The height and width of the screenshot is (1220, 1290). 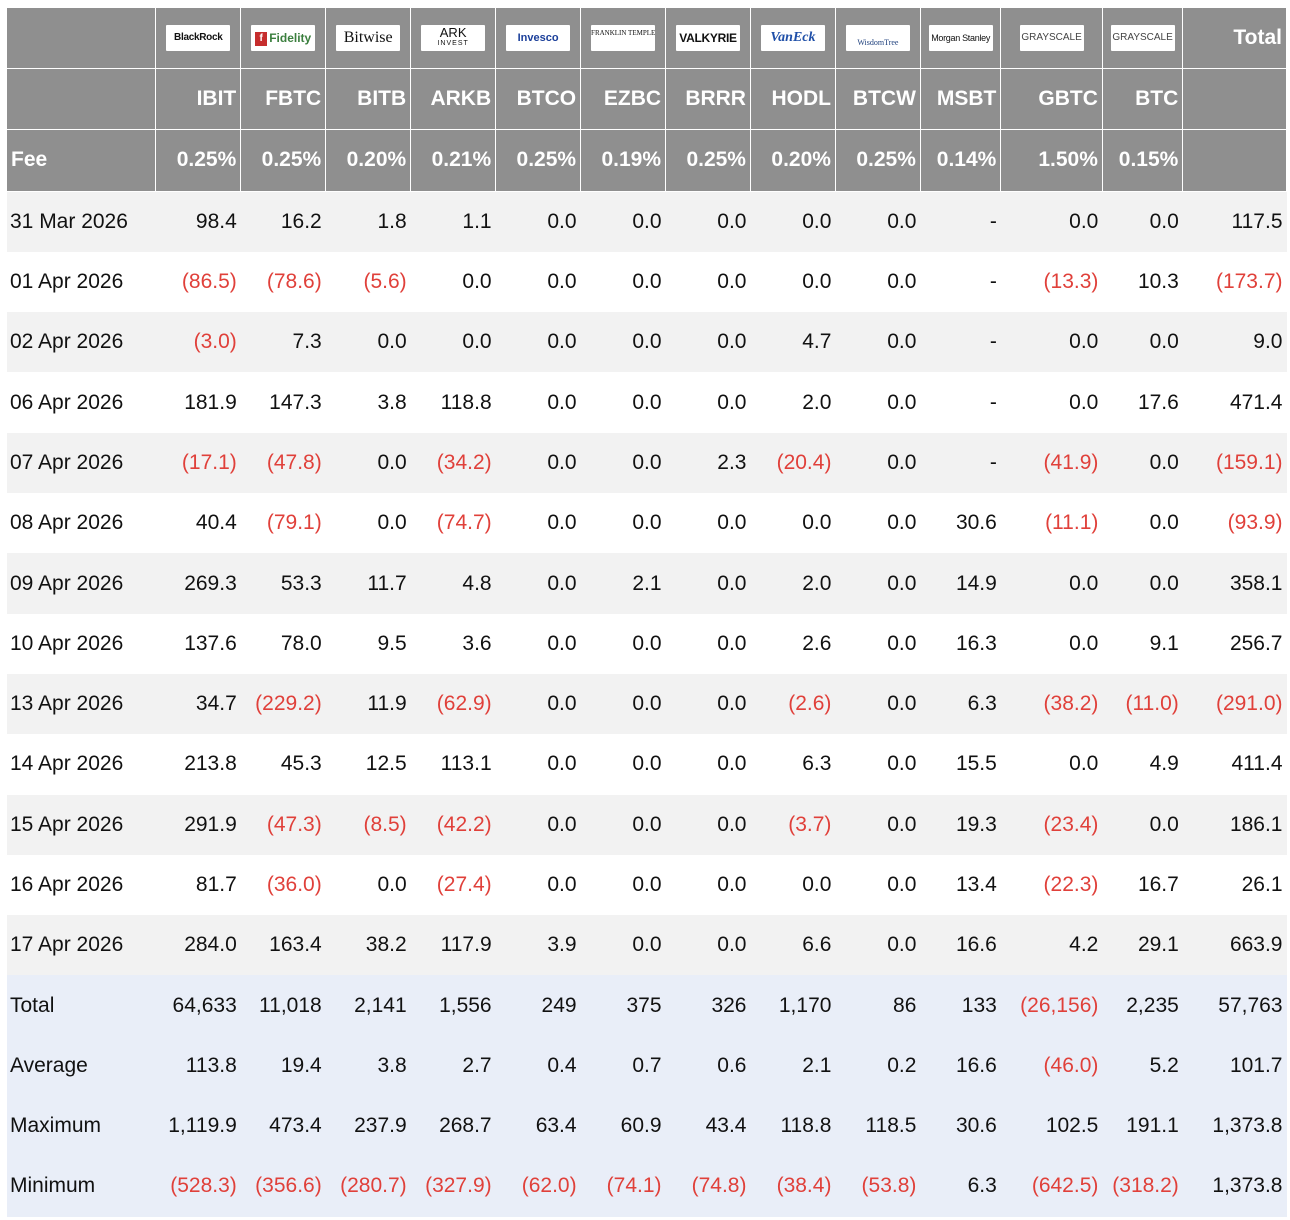 I want to click on fund-ticker: GBTC, so click(x=1051, y=99).